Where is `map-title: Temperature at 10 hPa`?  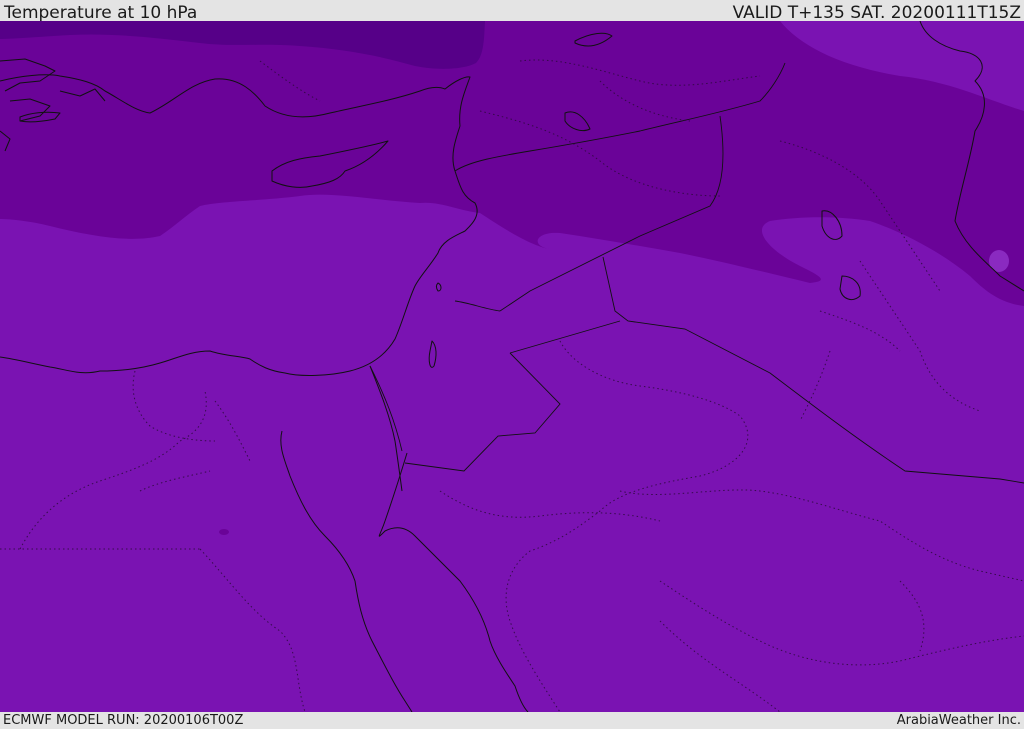
map-title: Temperature at 10 hPa is located at coordinates (101, 13).